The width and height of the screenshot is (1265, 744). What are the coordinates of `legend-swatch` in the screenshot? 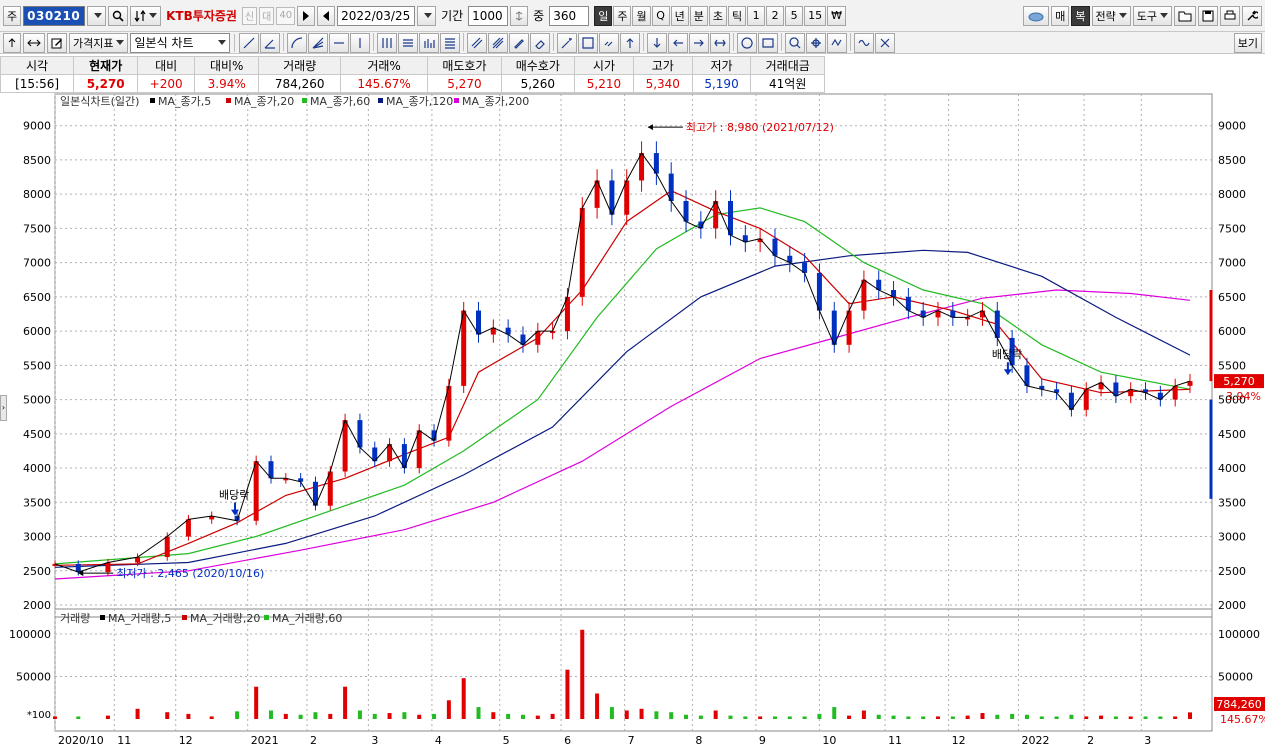 It's located at (304, 100).